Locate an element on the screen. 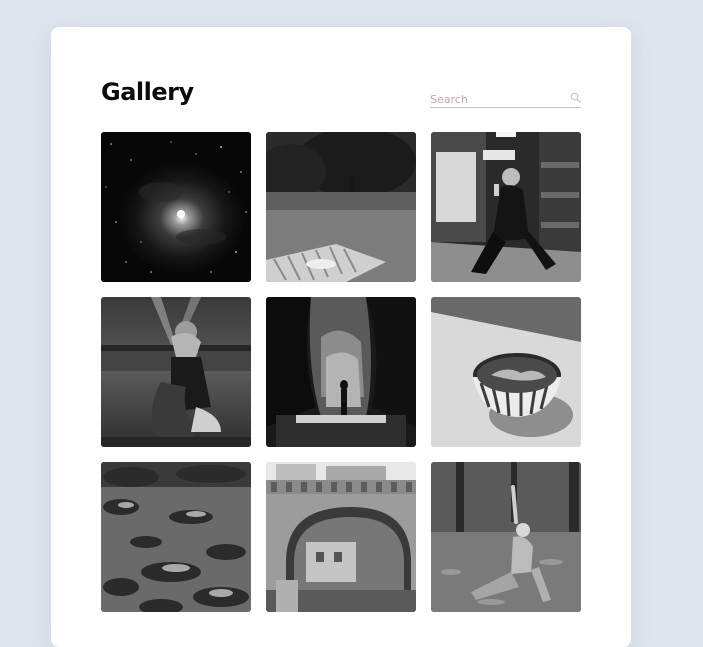  search-box is located at coordinates (505, 99).